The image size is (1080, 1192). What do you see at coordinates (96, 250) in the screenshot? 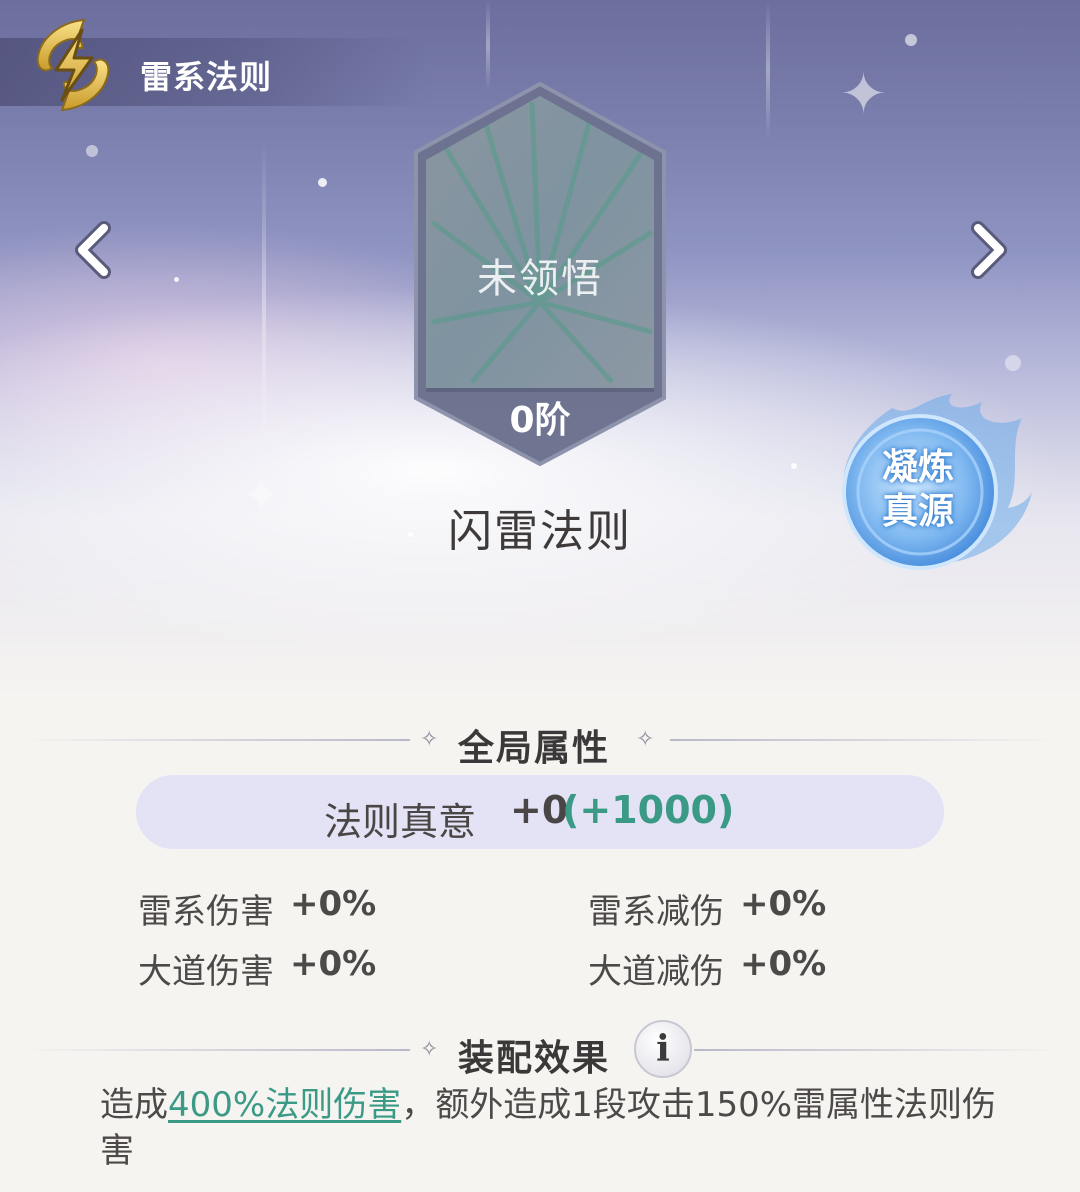
I see `chevron-left-icon` at bounding box center [96, 250].